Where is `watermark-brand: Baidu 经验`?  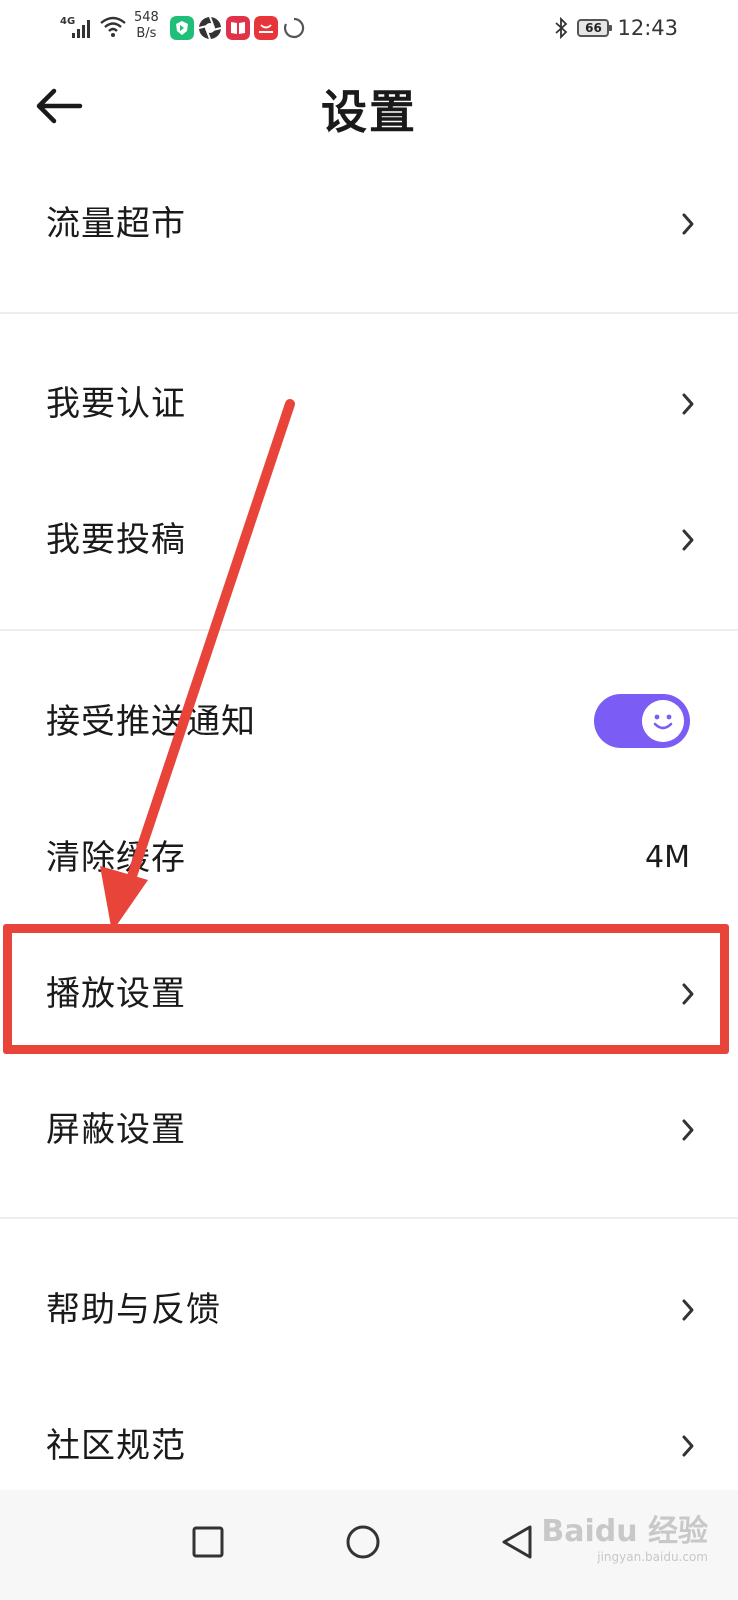
watermark-brand: Baidu 经验 is located at coordinates (624, 1531).